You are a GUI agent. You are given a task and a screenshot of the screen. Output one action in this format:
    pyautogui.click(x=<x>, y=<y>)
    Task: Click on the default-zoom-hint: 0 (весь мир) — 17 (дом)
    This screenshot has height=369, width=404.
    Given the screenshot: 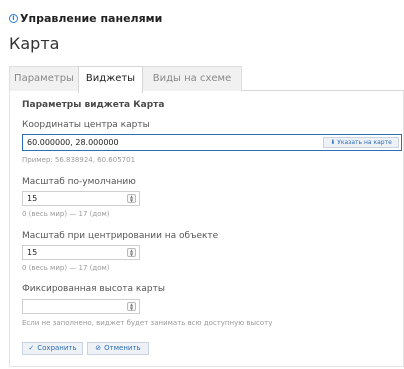 What is the action you would take?
    pyautogui.click(x=66, y=214)
    